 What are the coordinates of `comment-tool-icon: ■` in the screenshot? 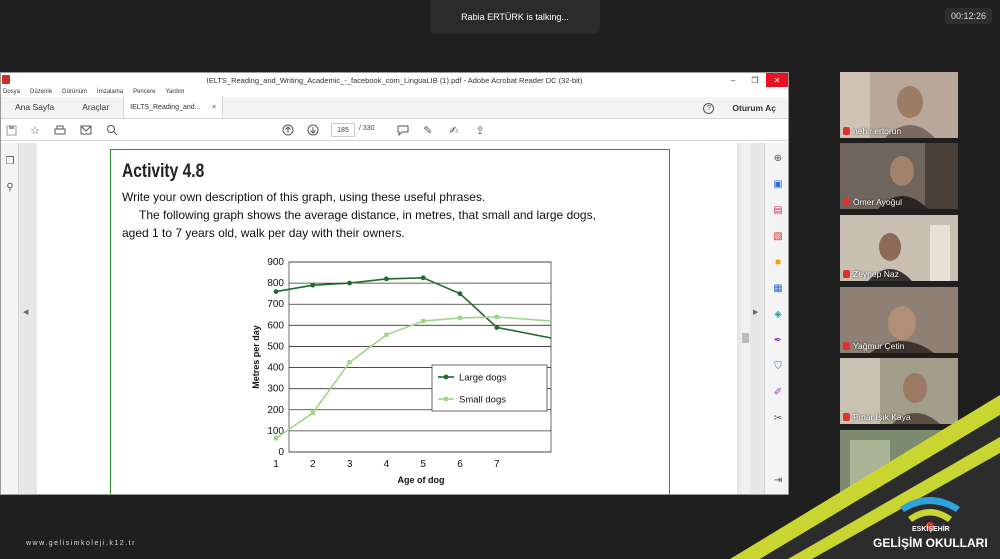 It's located at (778, 262).